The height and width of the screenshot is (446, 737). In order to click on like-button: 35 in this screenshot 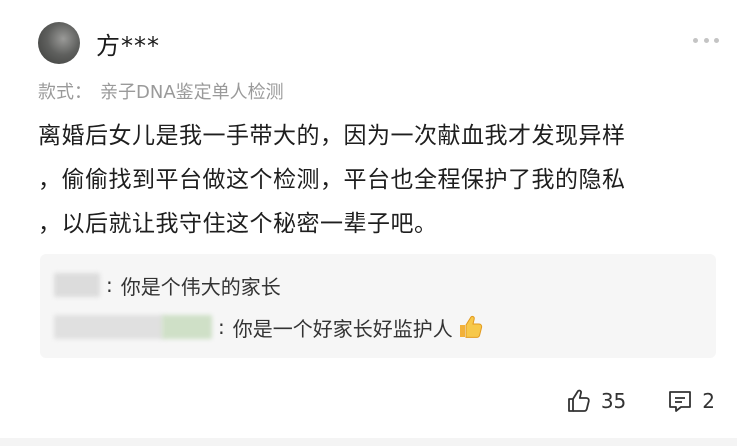, I will do `click(595, 401)`.